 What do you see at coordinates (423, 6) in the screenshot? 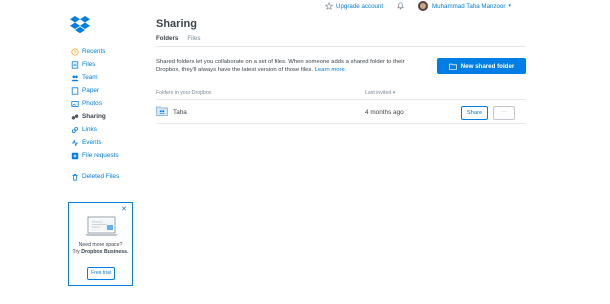
I see `avatar` at bounding box center [423, 6].